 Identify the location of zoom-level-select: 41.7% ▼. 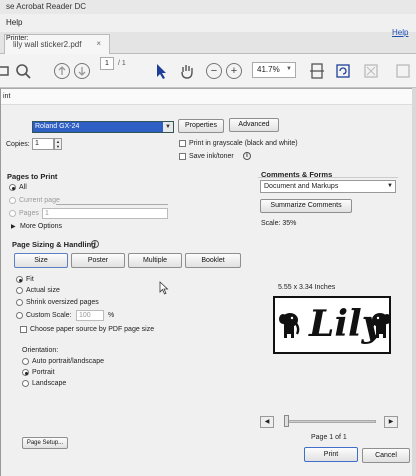
(274, 70).